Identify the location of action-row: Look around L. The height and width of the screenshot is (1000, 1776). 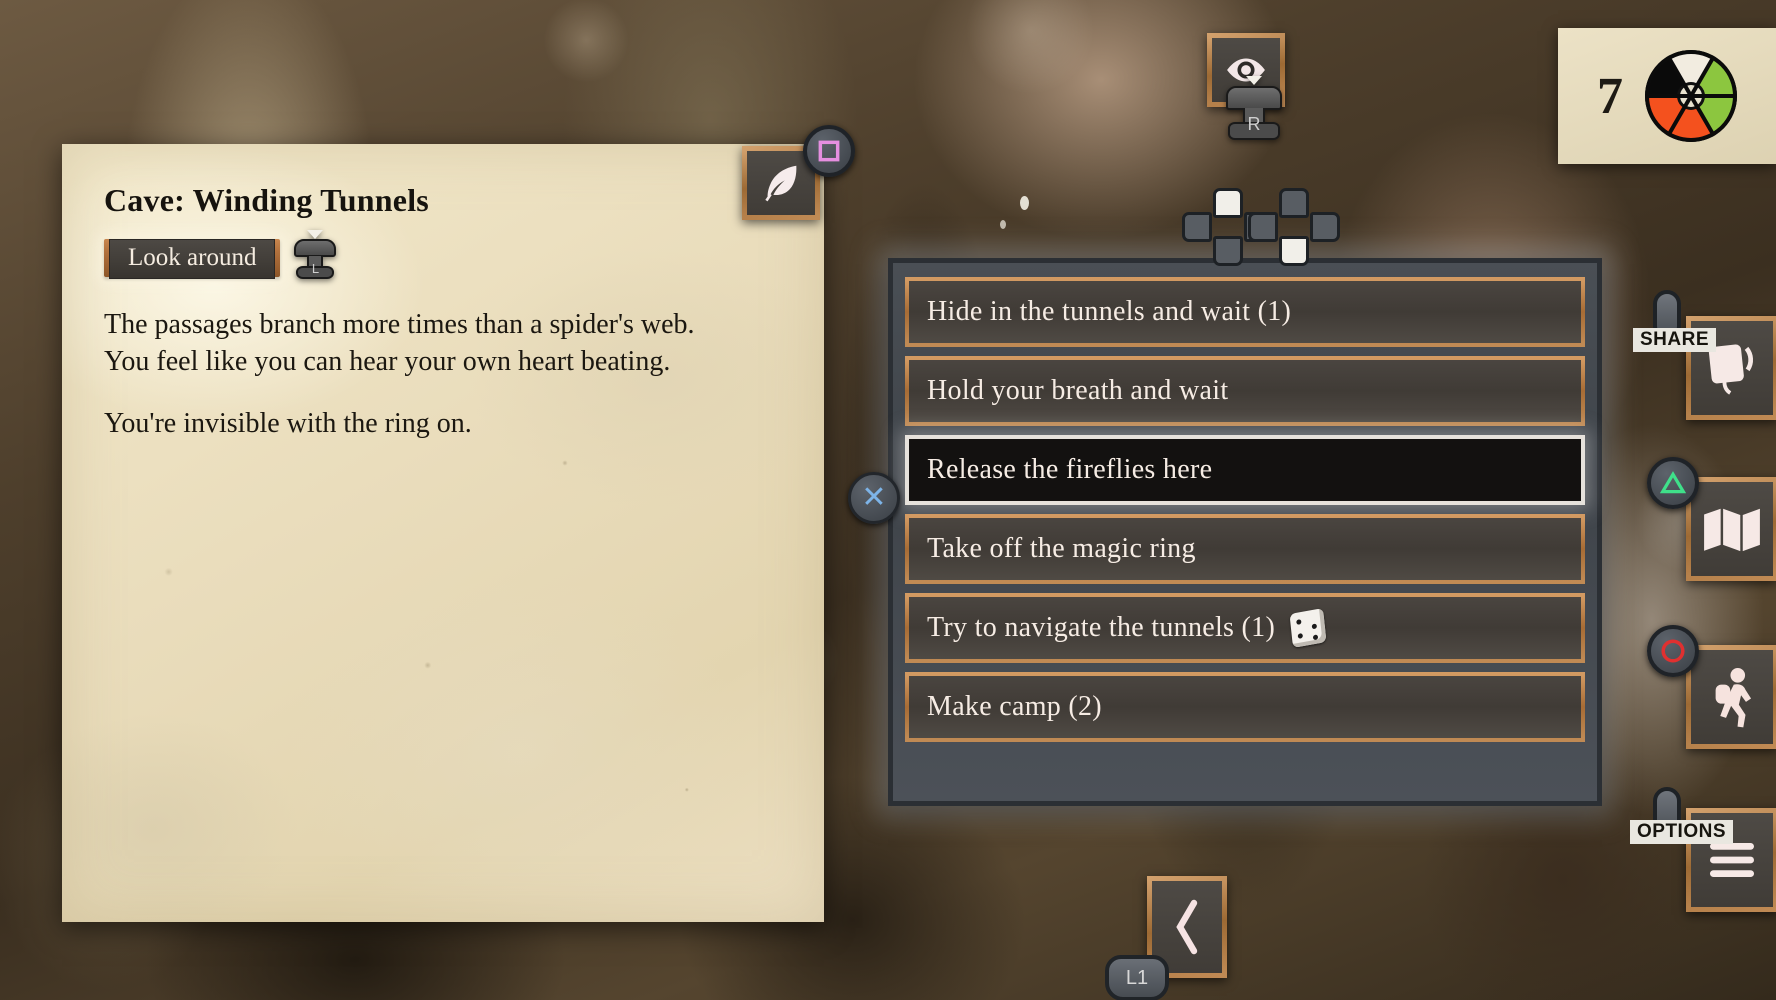
(443, 255).